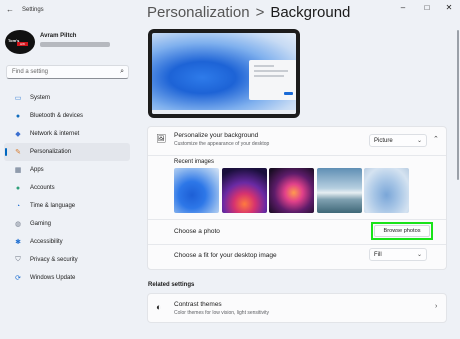 Image resolution: width=460 pixels, height=339 pixels. What do you see at coordinates (310, 12) in the screenshot?
I see `page-title: Background` at bounding box center [310, 12].